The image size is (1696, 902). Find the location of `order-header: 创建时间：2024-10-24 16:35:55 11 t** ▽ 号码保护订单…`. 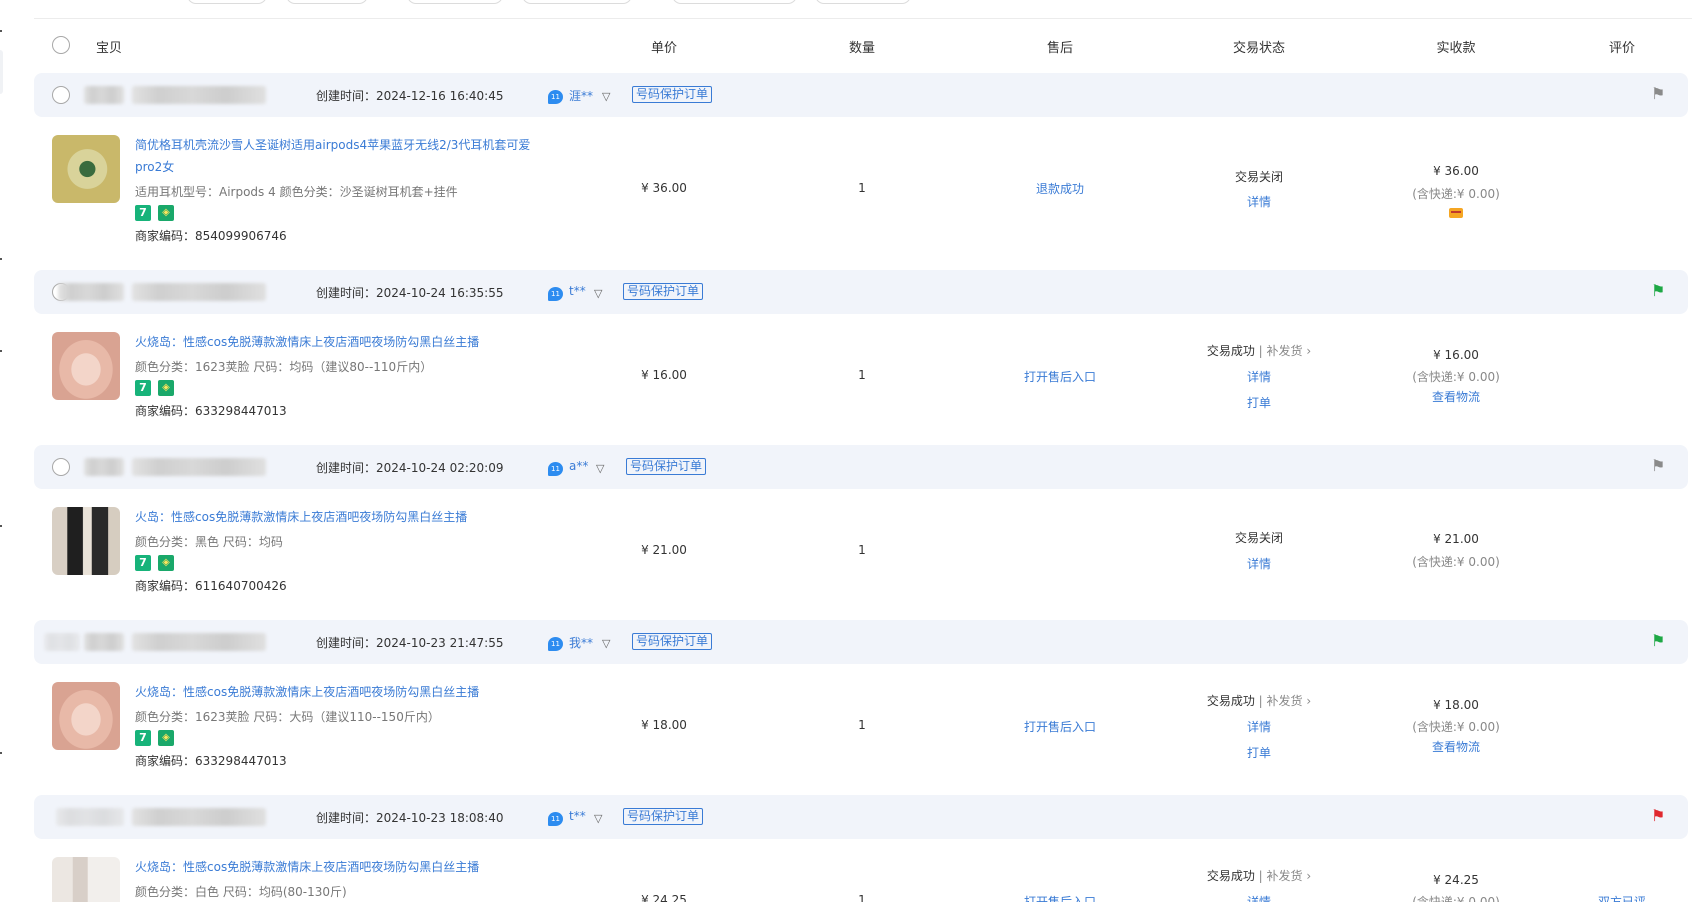

order-header: 创建时间：2024-10-24 16:35:55 11 t** ▽ 号码保护订单… is located at coordinates (861, 292).